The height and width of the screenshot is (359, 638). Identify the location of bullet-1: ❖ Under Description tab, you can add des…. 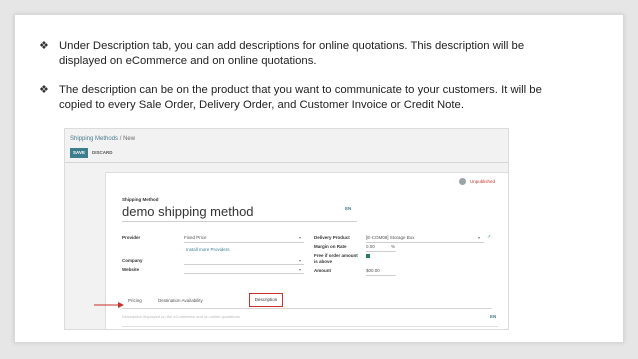
(299, 55).